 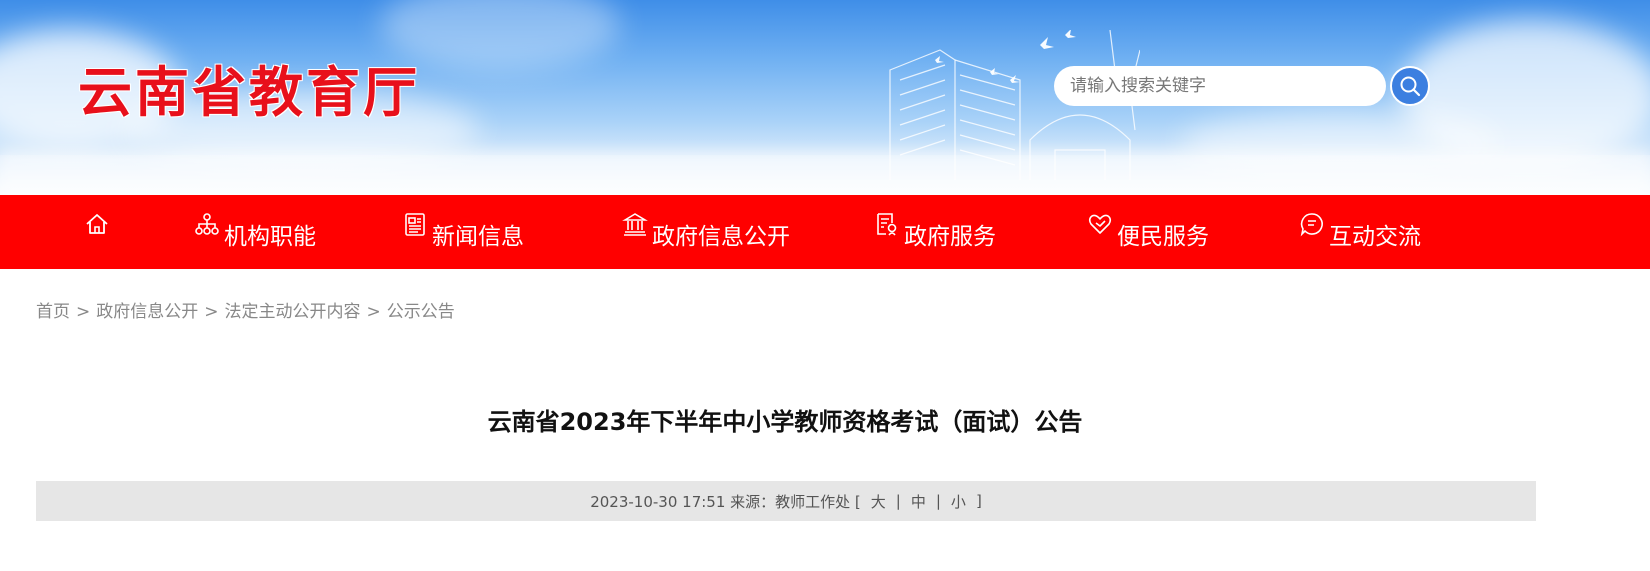 I want to click on org-chart-icon, so click(x=207, y=224).